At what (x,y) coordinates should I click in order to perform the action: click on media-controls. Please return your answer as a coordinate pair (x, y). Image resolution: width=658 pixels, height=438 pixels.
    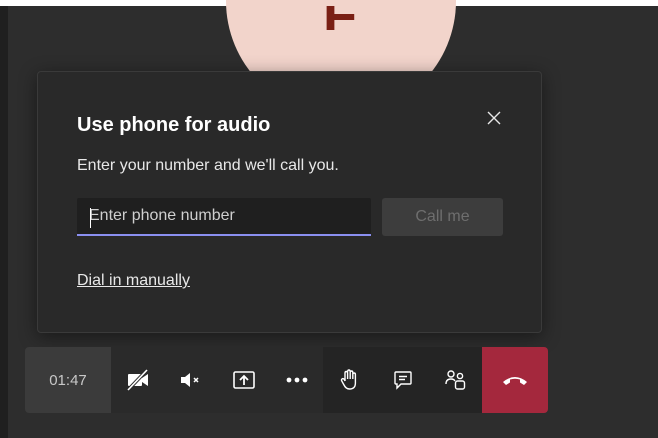
    Looking at the image, I should click on (217, 380).